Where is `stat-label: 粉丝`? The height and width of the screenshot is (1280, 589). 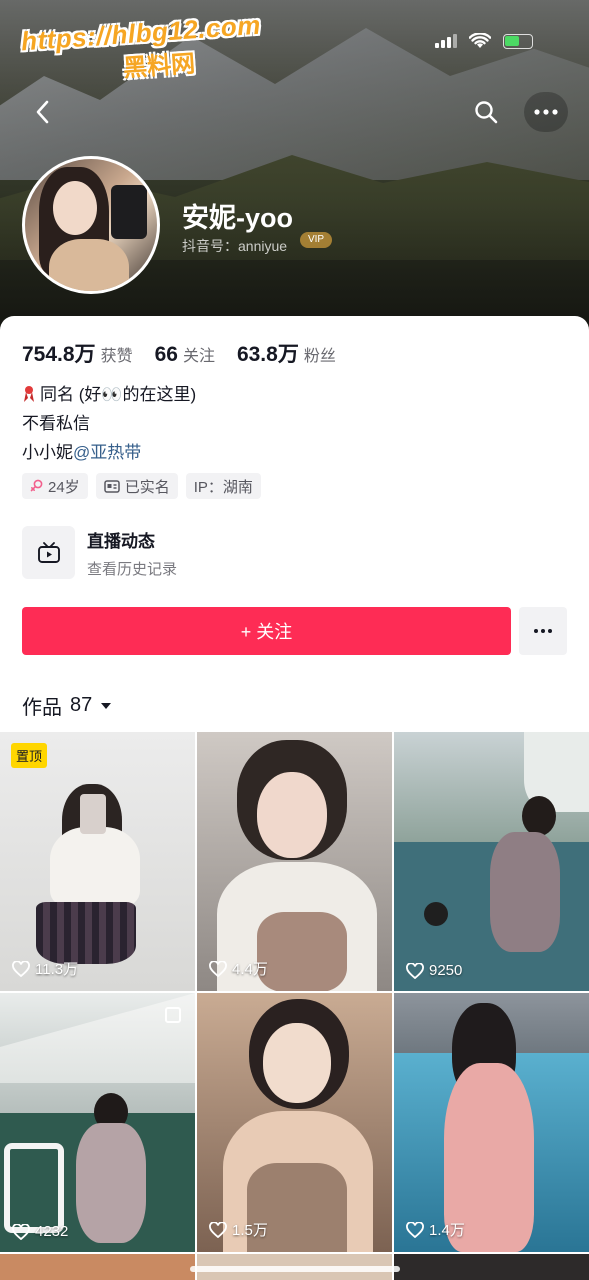
stat-label: 粉丝 is located at coordinates (319, 356).